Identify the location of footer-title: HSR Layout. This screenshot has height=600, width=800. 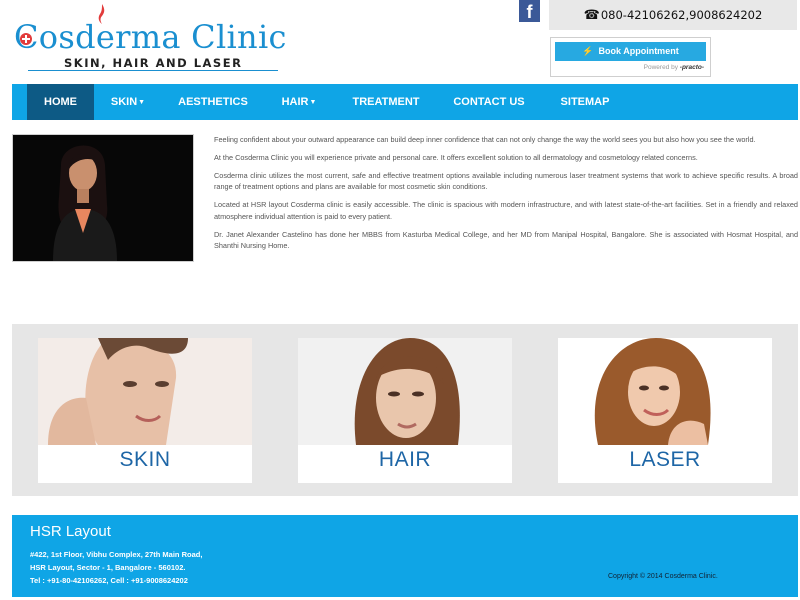
(70, 531).